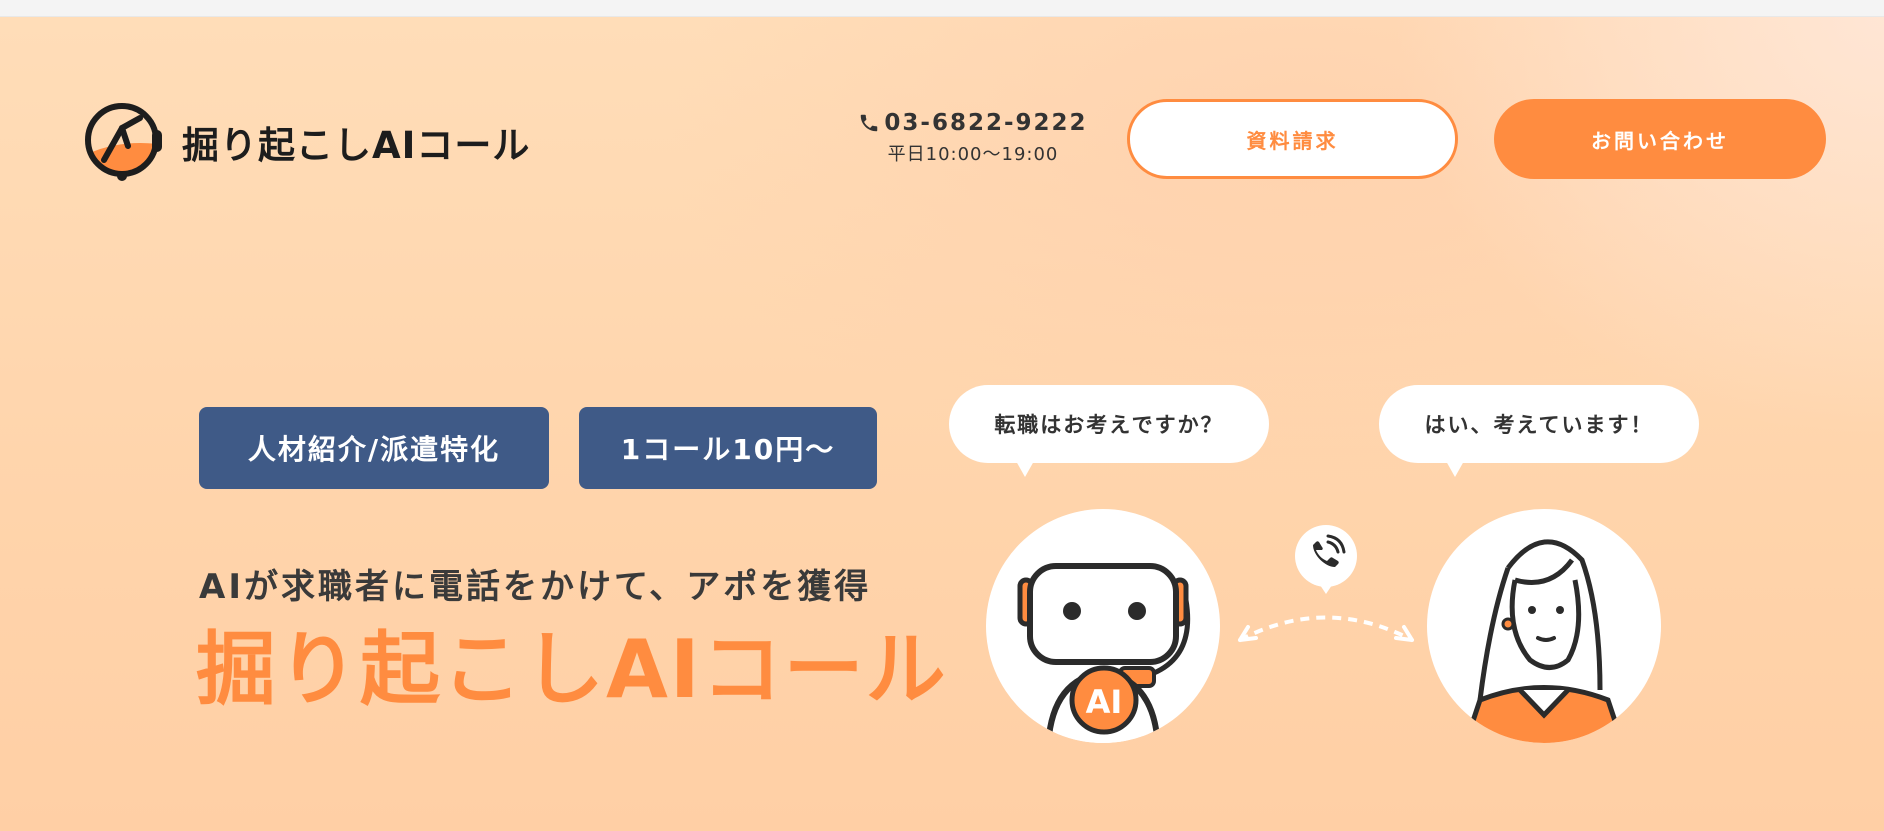  I want to click on robot-ai-badge: AI, so click(1104, 702).